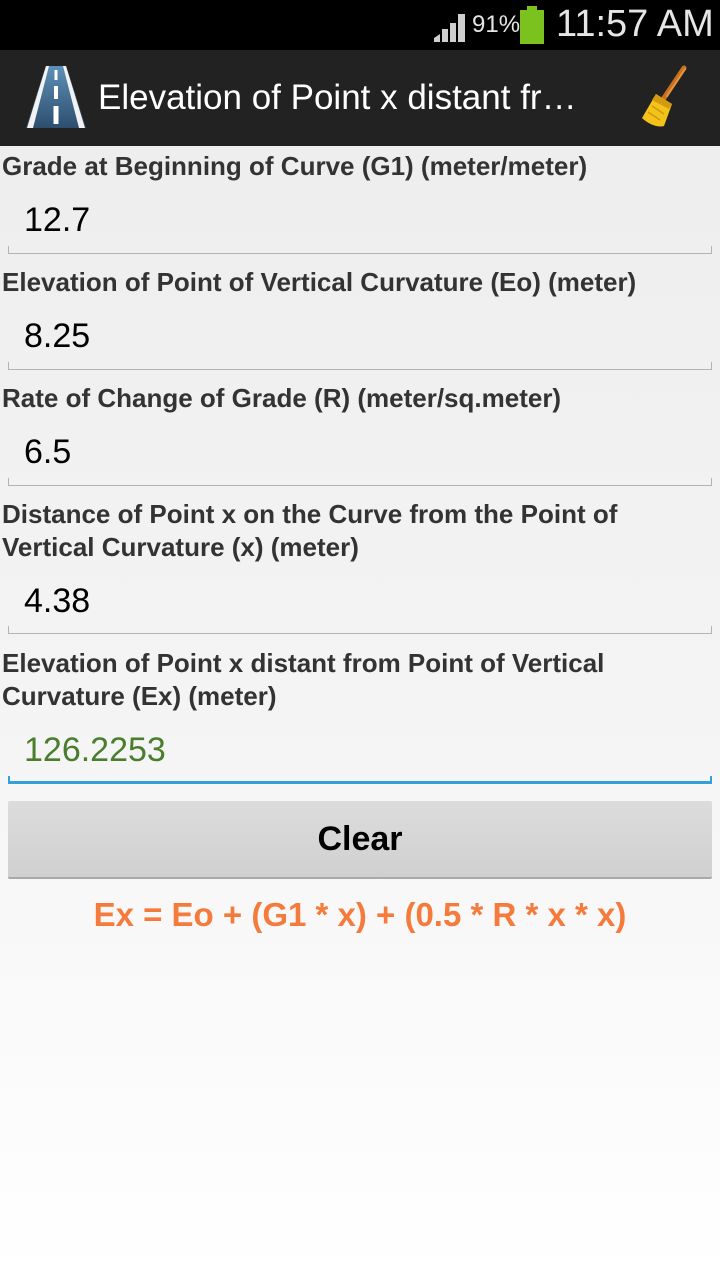 The image size is (720, 1280). I want to click on r-input-underline, so click(360, 482).